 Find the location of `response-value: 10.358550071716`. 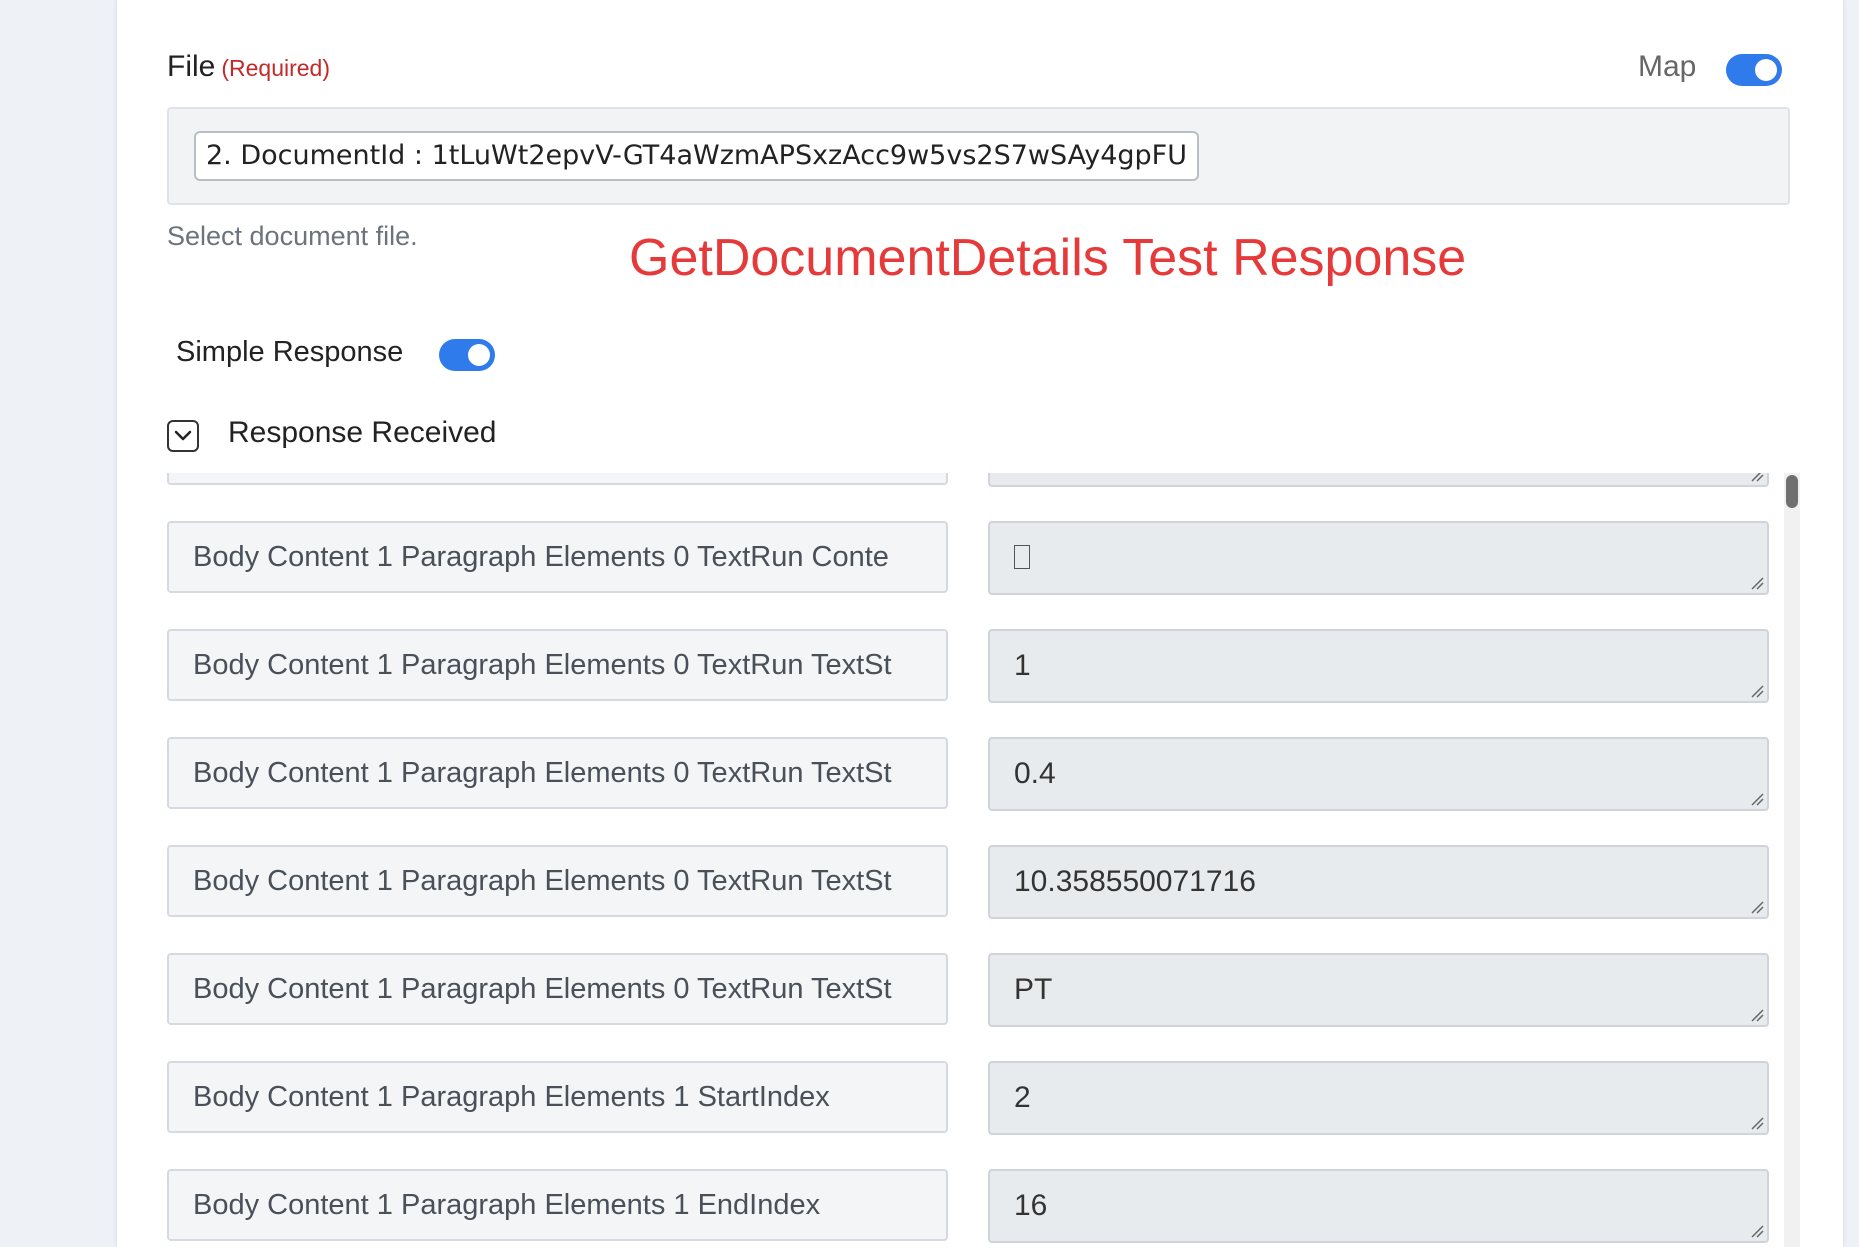

response-value: 10.358550071716 is located at coordinates (1378, 882).